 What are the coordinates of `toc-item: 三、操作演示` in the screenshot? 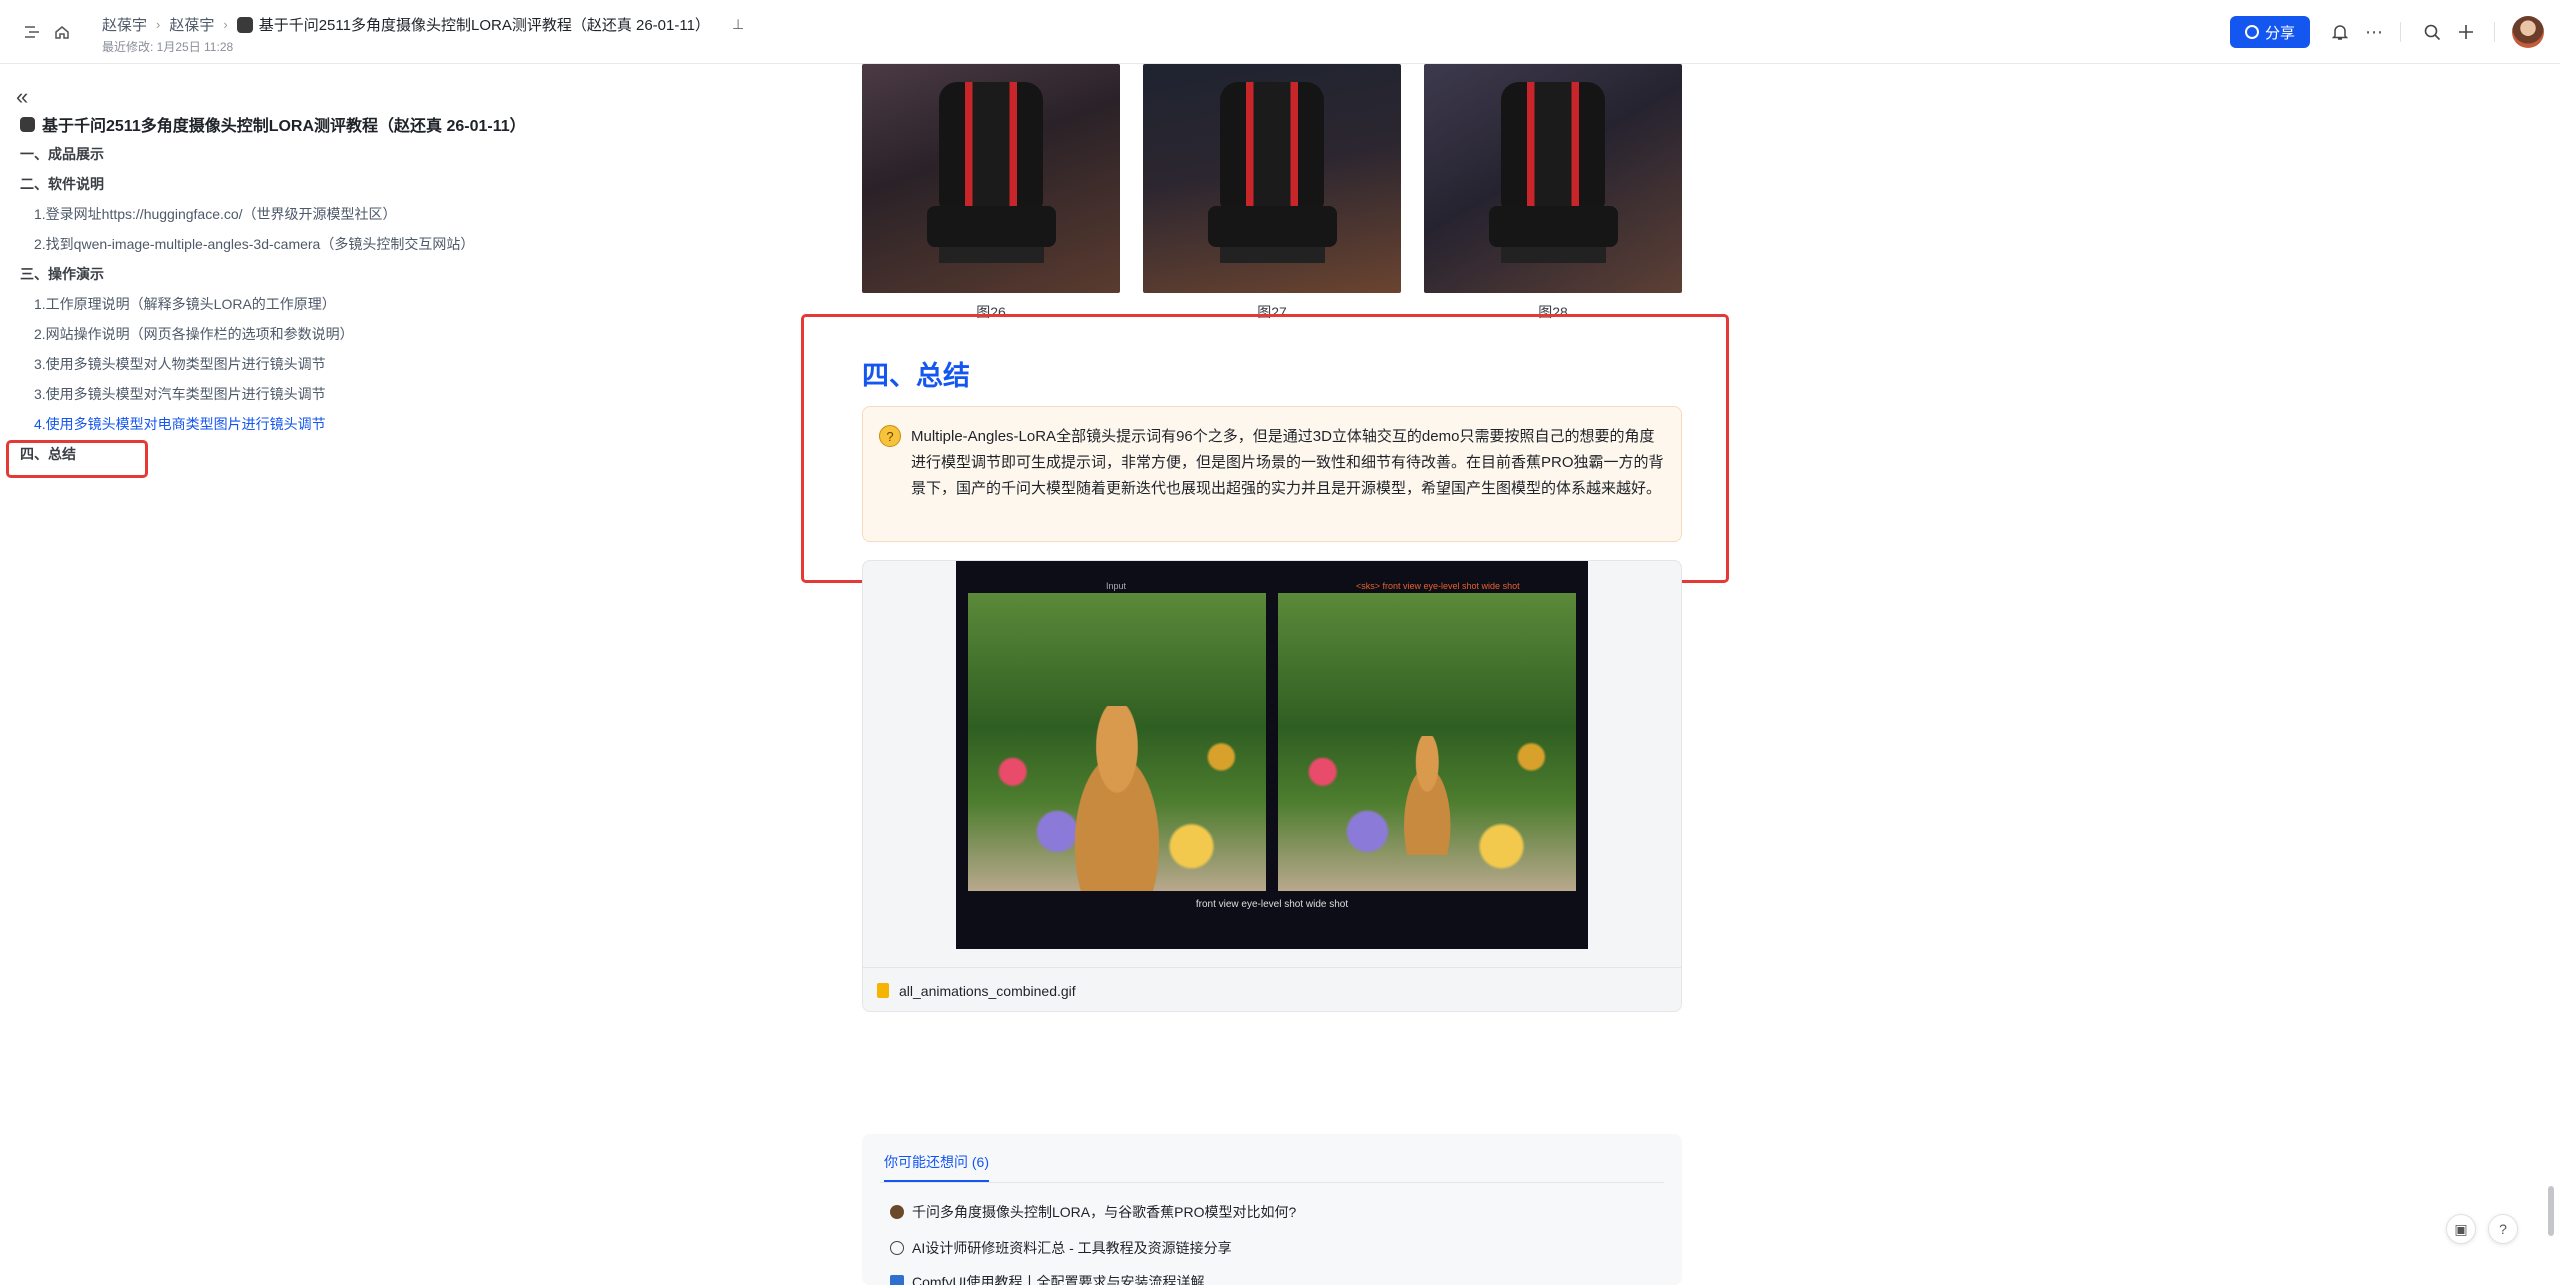 It's located at (62, 274).